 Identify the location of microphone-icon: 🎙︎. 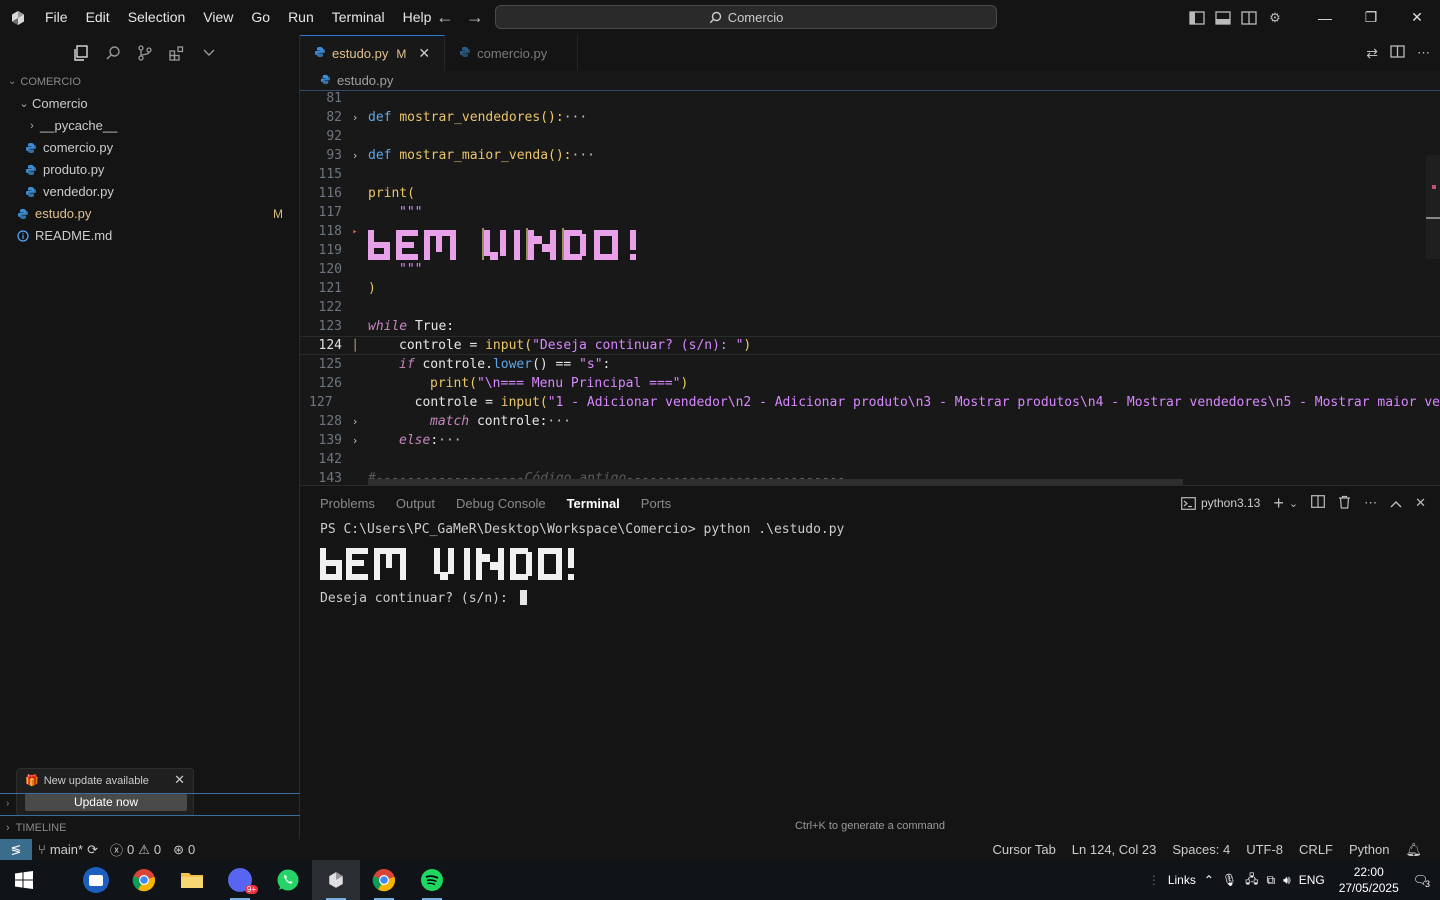
(1229, 880).